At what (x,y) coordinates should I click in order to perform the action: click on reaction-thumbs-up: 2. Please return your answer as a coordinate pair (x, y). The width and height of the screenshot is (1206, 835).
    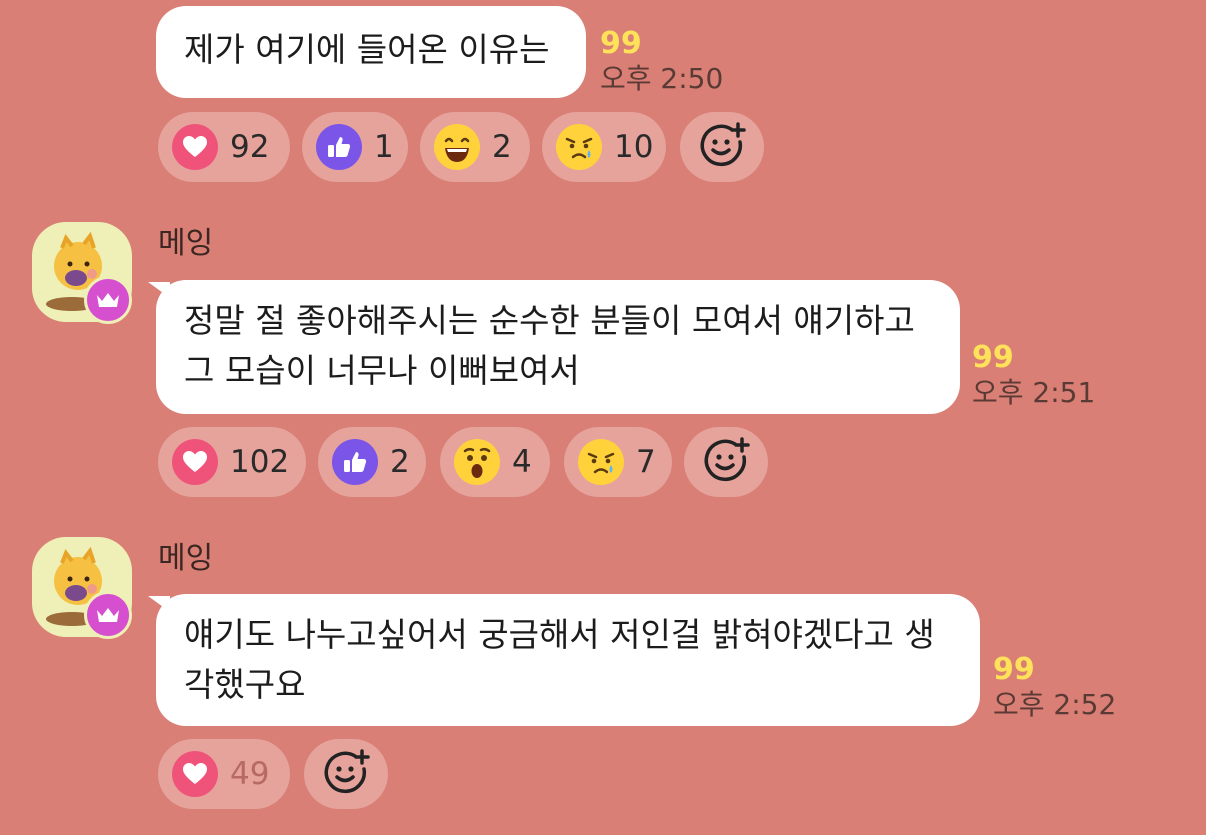
    Looking at the image, I should click on (372, 462).